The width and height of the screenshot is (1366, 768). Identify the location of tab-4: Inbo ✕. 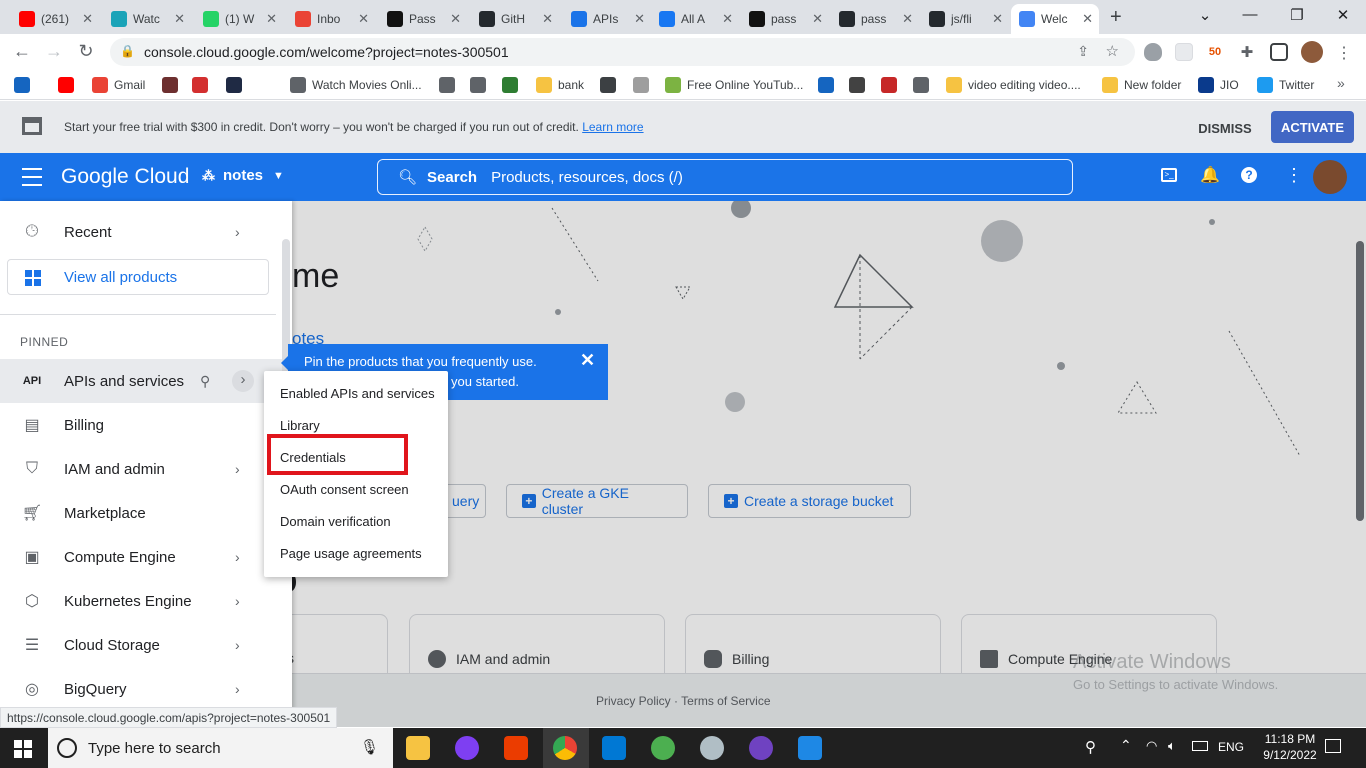
(331, 19).